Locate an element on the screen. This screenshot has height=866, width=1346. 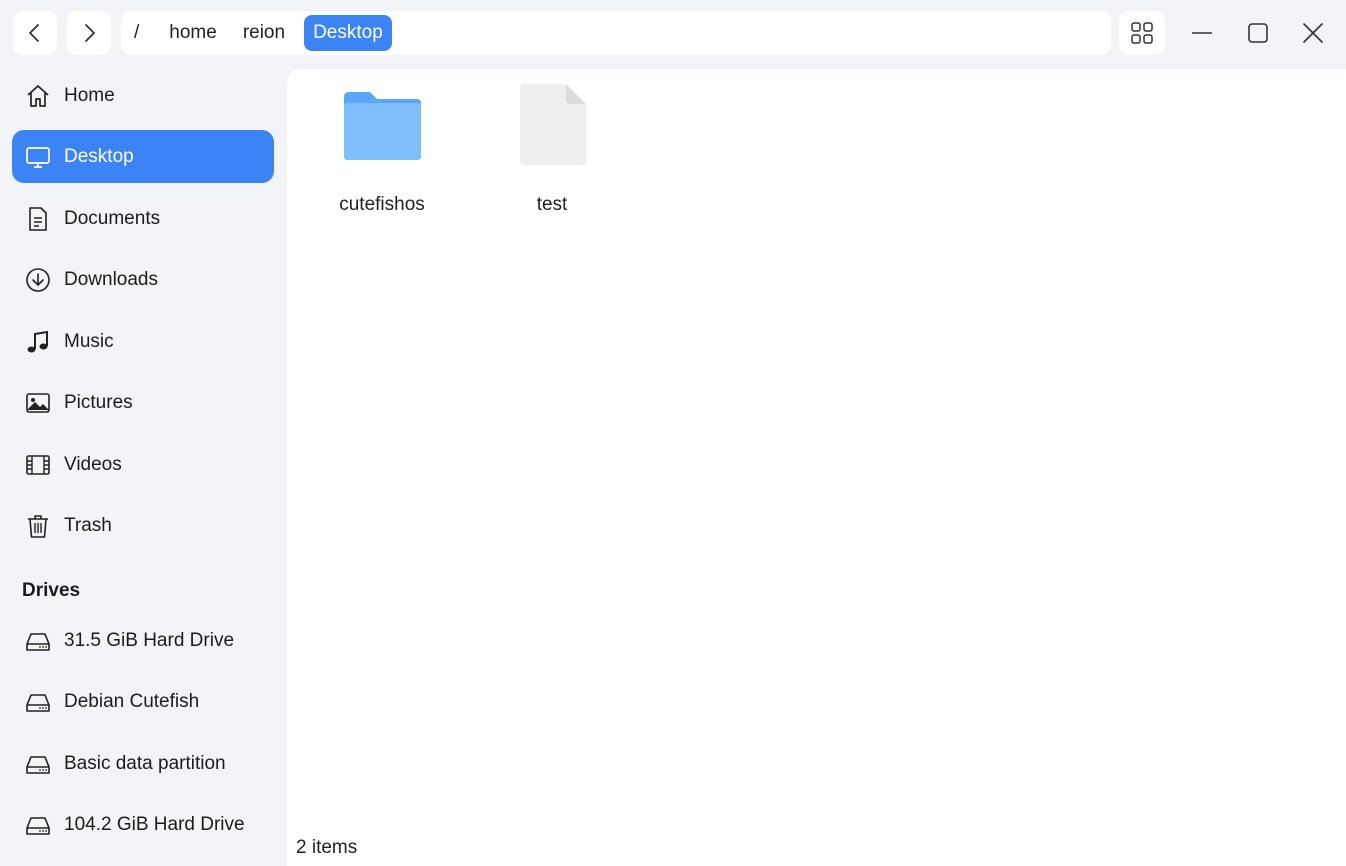
sidebar-item-label: Debian Cutefish is located at coordinates (132, 701).